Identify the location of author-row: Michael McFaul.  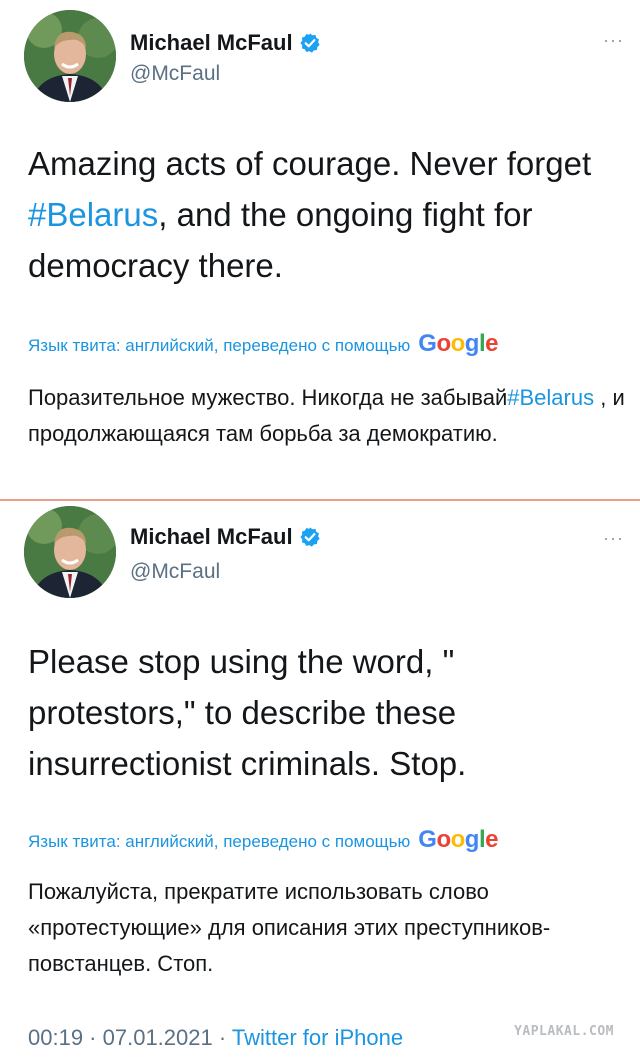
(225, 537).